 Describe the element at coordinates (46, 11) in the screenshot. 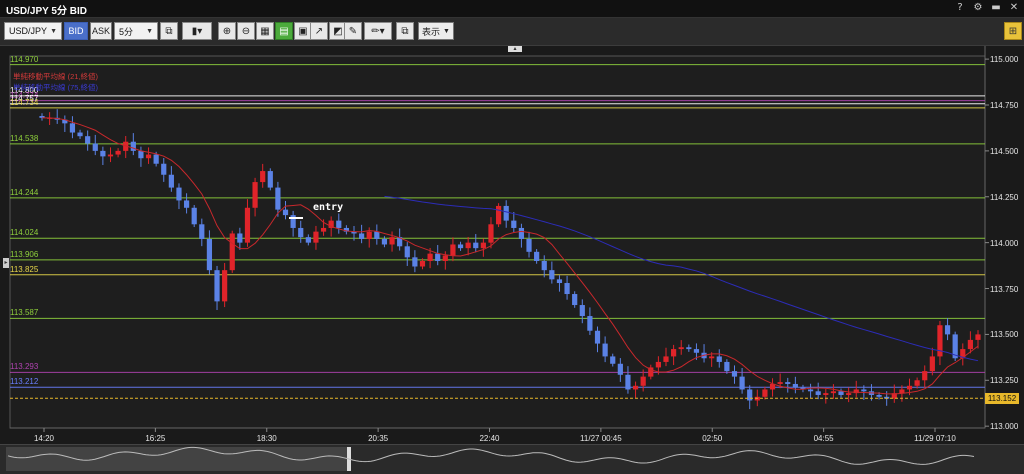

I see `window-title: USD/JPY 5分 BID` at that location.